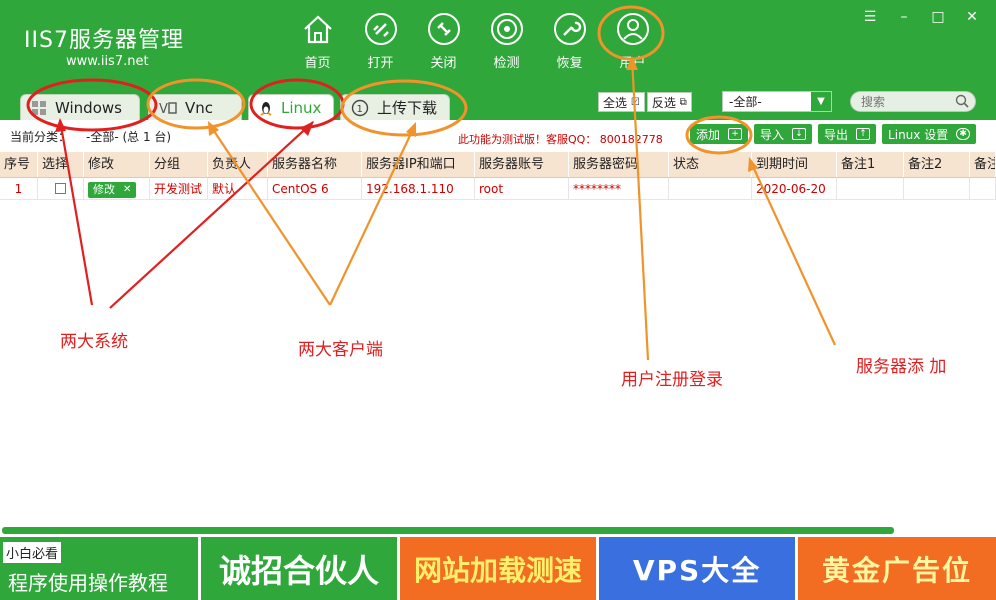  I want to click on restore-button: 恢复, so click(569, 43).